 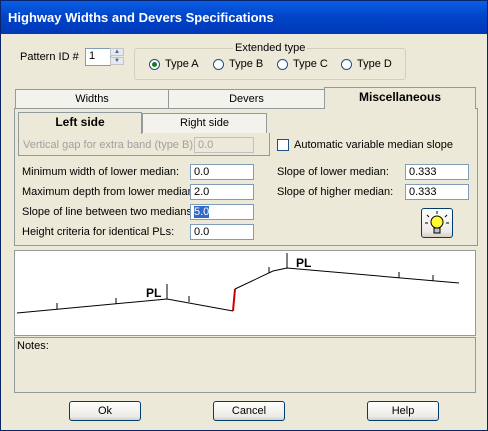 I want to click on height-criteria-label: Height criteria for identical PLs:, so click(x=98, y=232).